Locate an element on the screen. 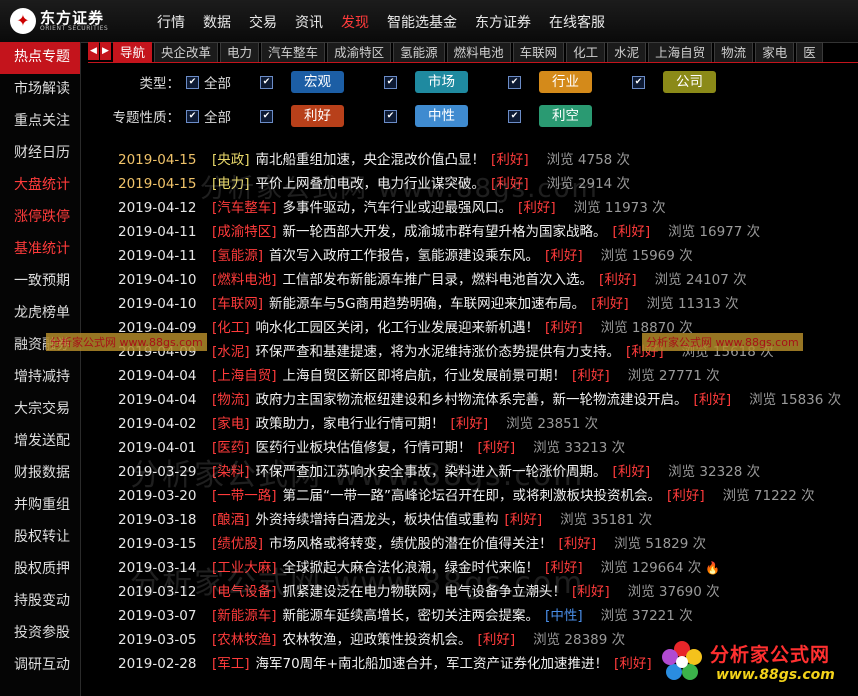 The height and width of the screenshot is (696, 858). news-title: 外资持续增持白酒龙头，板块估值或重构 is located at coordinates (377, 520).